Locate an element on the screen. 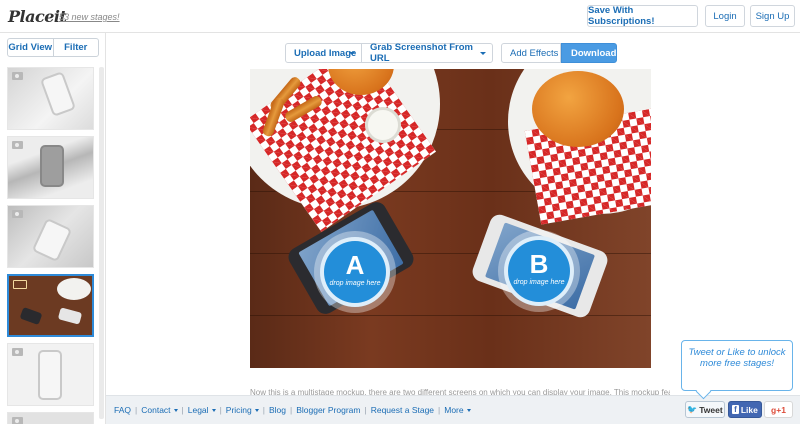 This screenshot has width=800, height=424. sauce-cup is located at coordinates (383, 125).